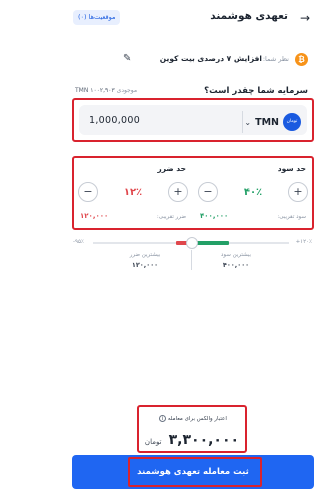  What do you see at coordinates (145, 255) in the screenshot?
I see `max-loss-label: بیشترین ضرر` at bounding box center [145, 255].